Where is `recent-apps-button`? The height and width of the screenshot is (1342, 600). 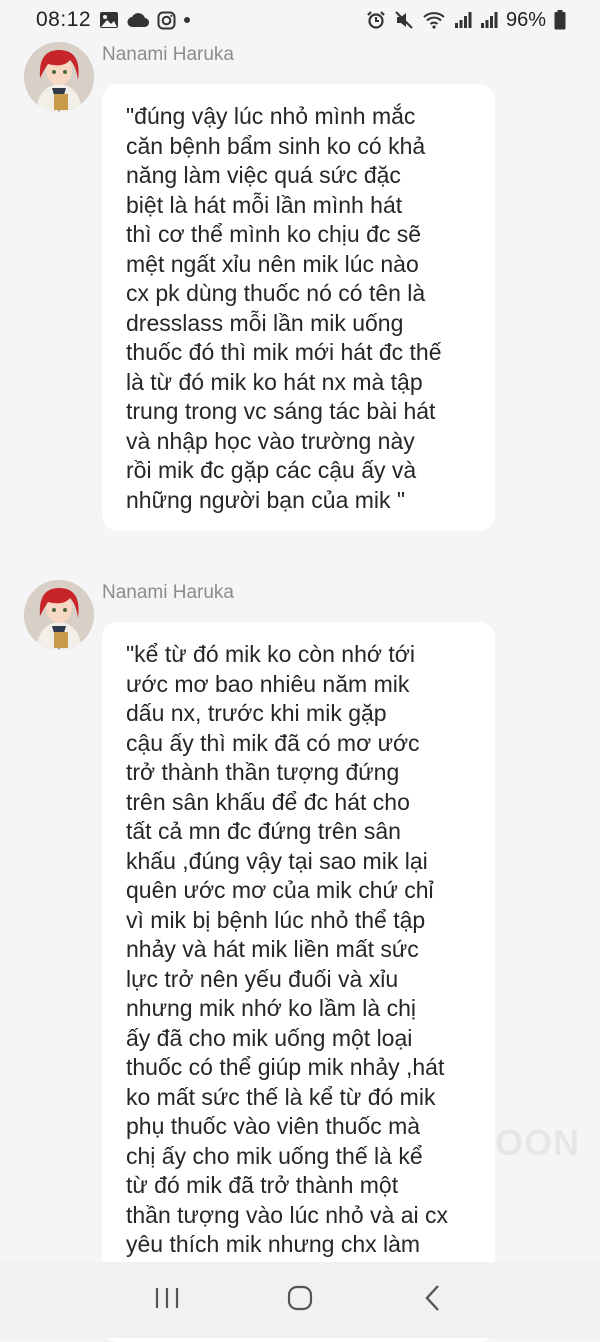
recent-apps-button is located at coordinates (167, 1300).